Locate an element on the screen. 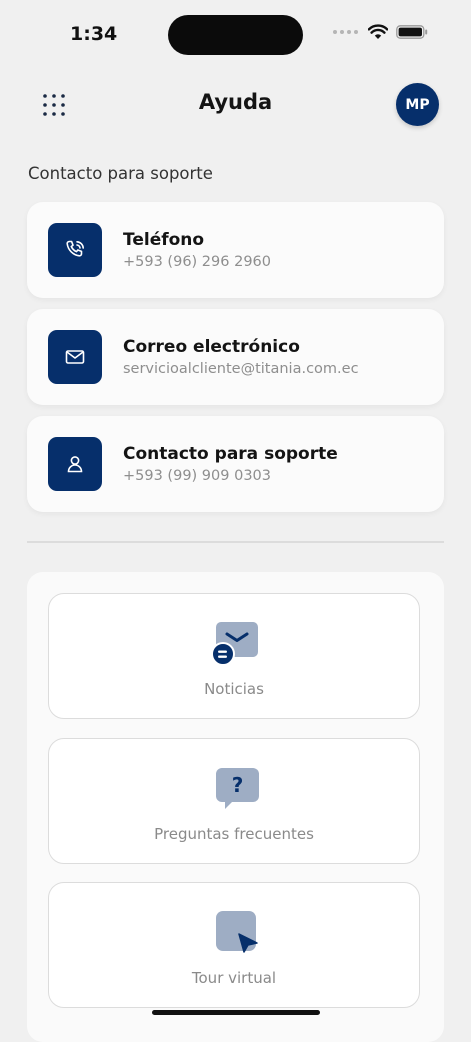 The height and width of the screenshot is (1042, 471). battery-icon is located at coordinates (412, 32).